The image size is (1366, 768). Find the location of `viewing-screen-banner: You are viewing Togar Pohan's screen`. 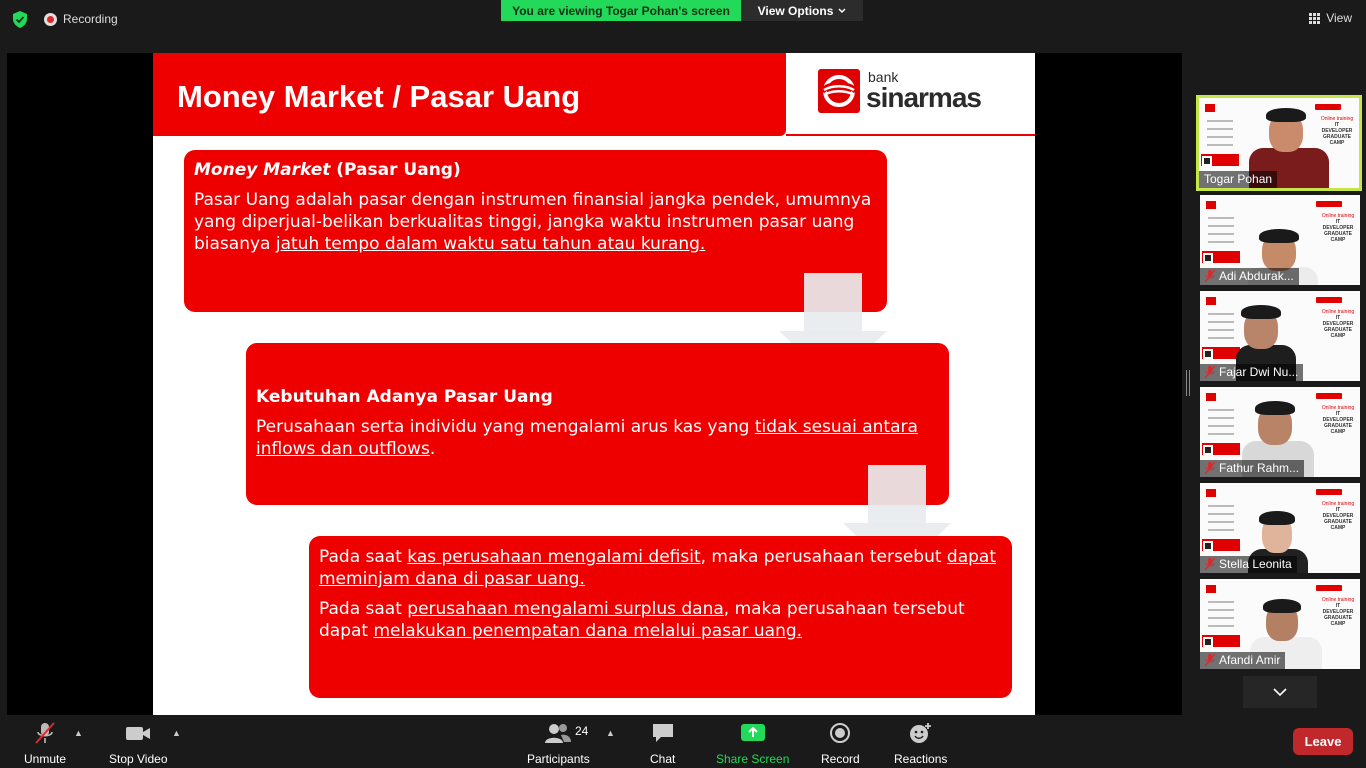

viewing-screen-banner: You are viewing Togar Pohan's screen is located at coordinates (621, 10).